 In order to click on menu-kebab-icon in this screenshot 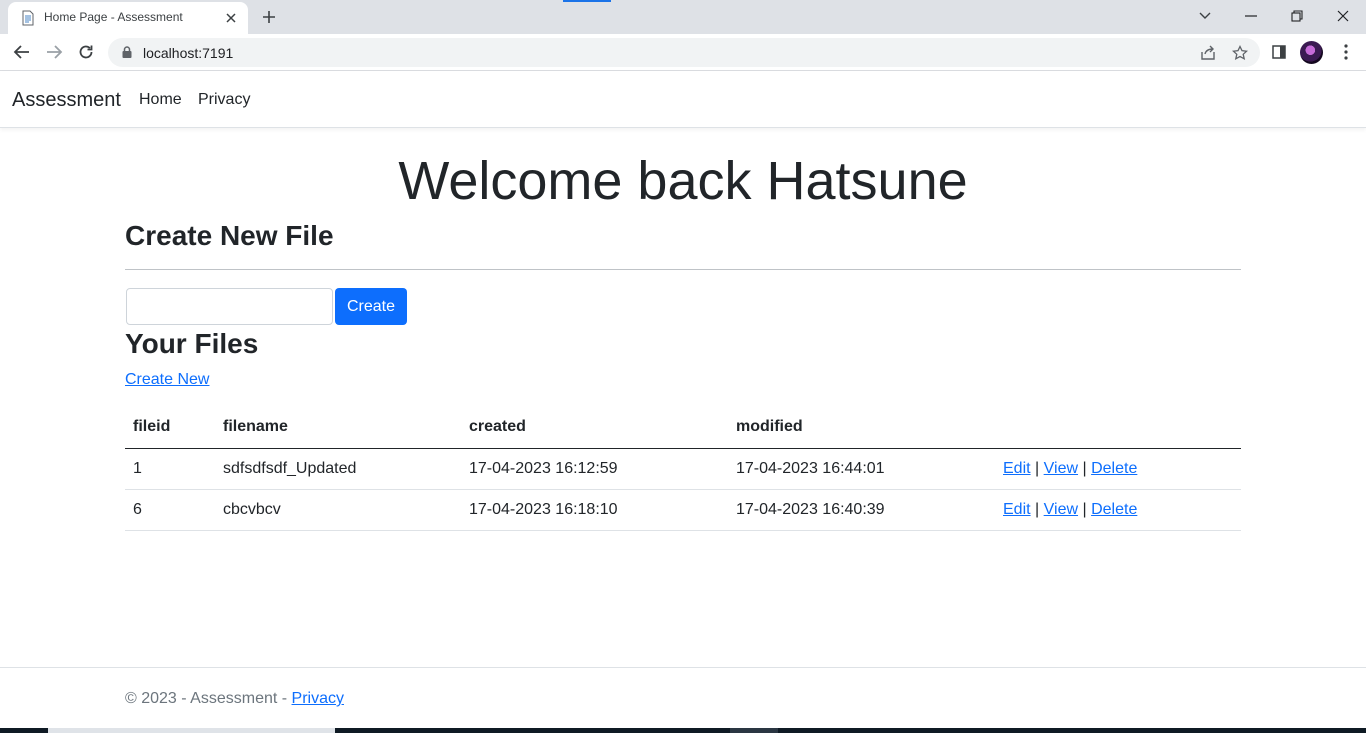, I will do `click(1346, 52)`.